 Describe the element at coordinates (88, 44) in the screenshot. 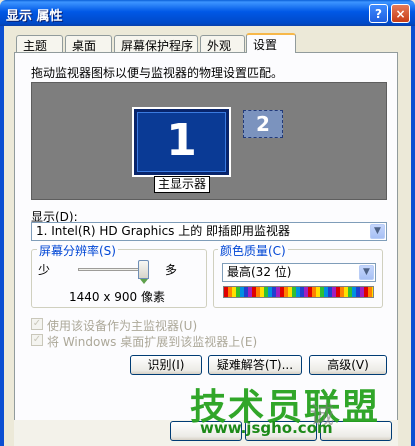

I see `tab-desktop: 桌面` at that location.